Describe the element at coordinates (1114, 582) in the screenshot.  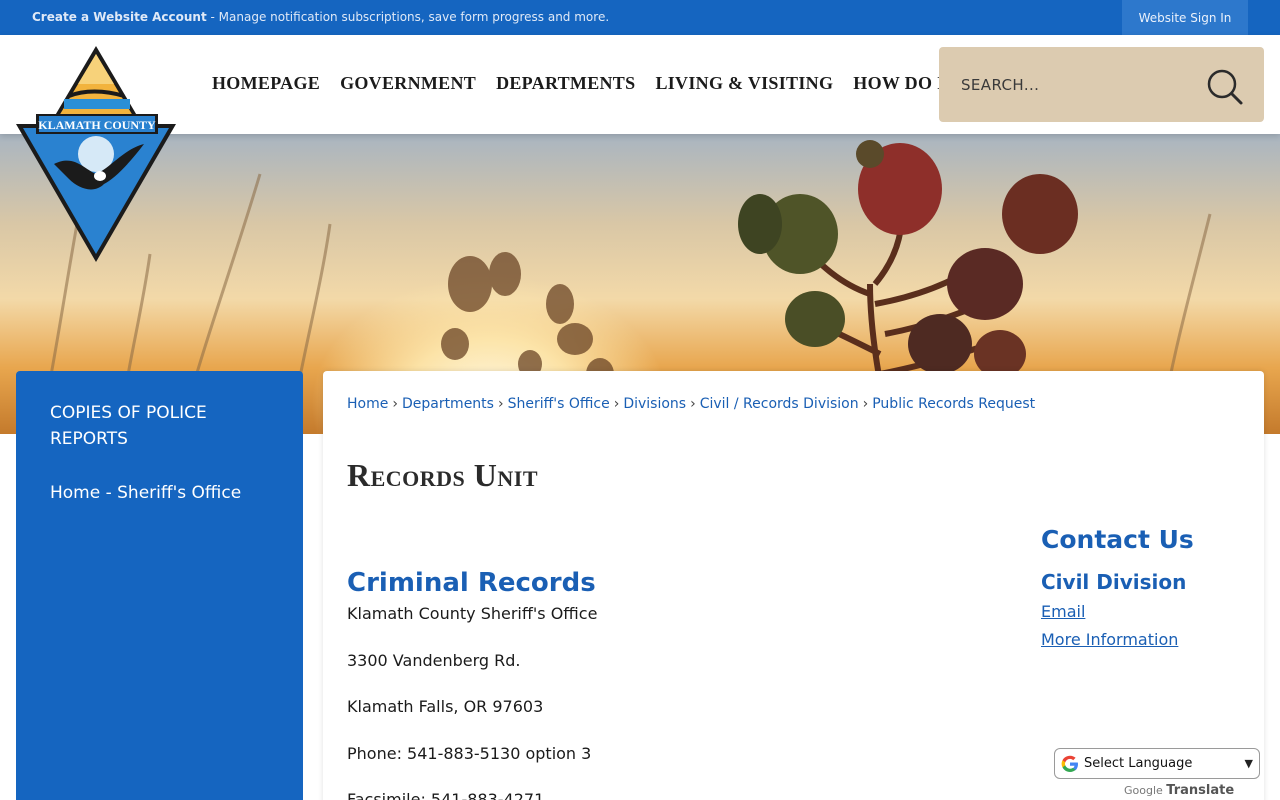
I see `civil-division-heading: Civil Division` at that location.